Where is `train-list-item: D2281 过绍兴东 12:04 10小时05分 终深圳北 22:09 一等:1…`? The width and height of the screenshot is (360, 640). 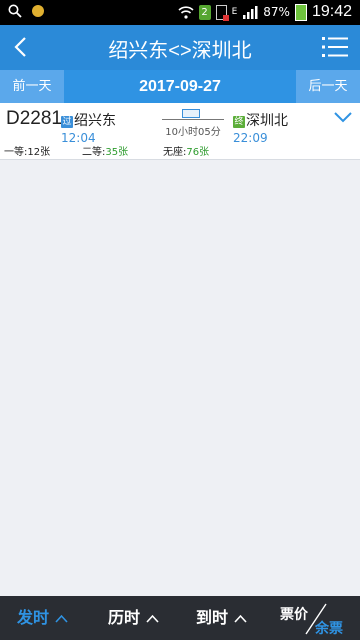 train-list-item: D2281 过绍兴东 12:04 10小时05分 终深圳北 22:09 一等:1… is located at coordinates (180, 131).